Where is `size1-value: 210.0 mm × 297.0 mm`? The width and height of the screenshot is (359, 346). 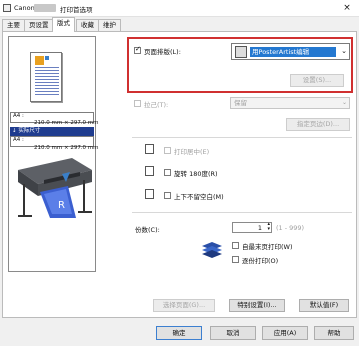
size1-value: 210.0 mm × 297.0 mm is located at coordinates (66, 123).